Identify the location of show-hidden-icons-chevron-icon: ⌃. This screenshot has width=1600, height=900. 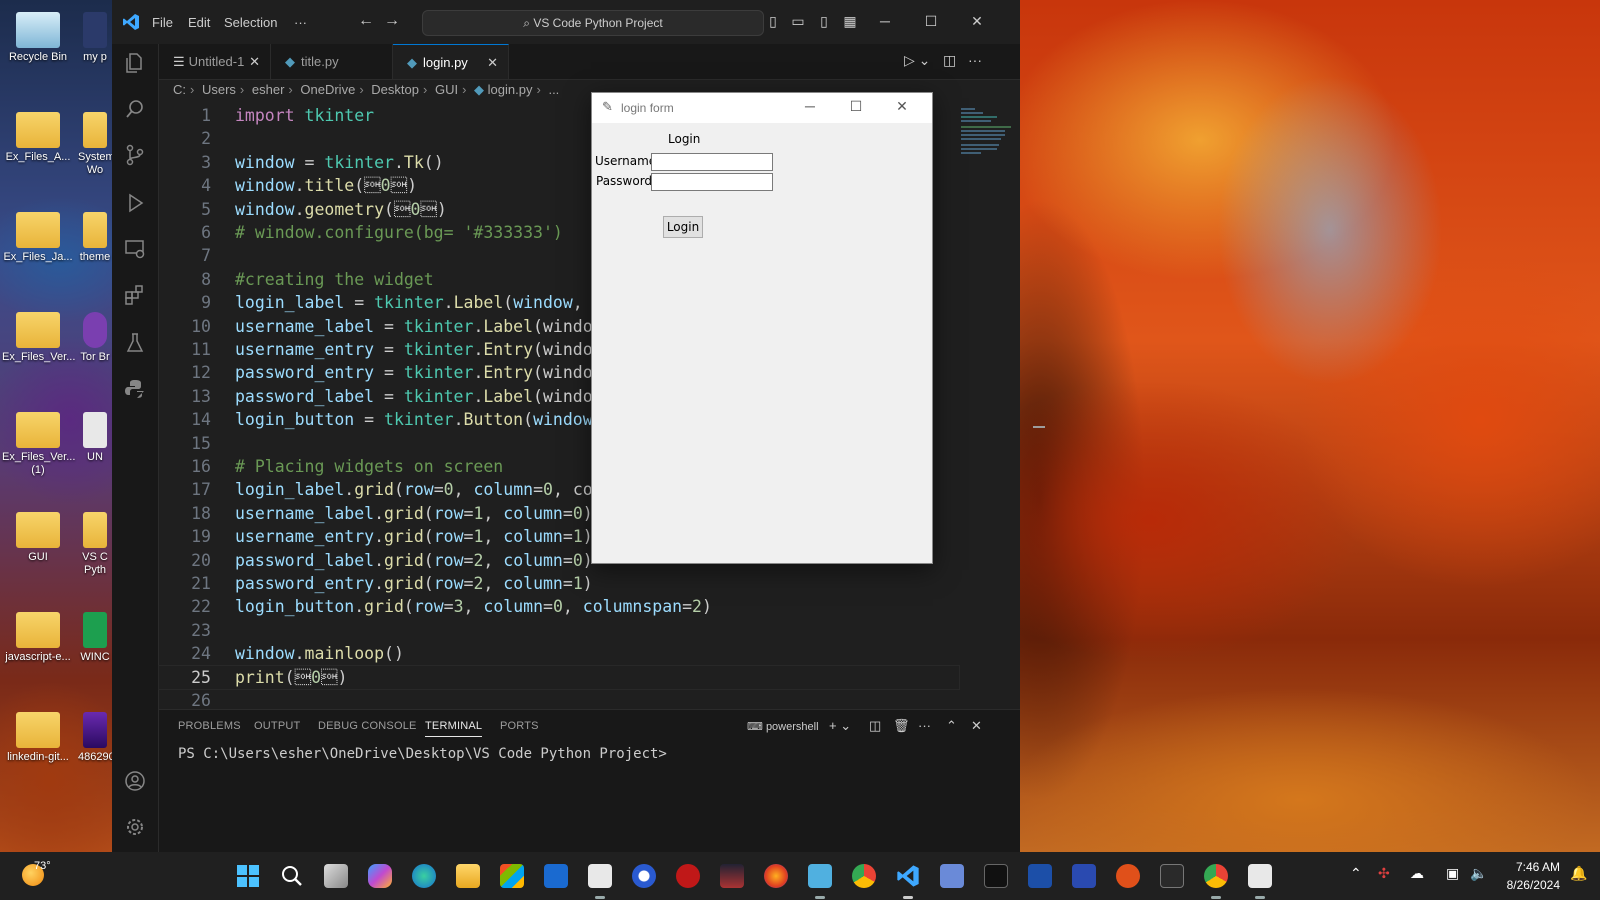
(1356, 873).